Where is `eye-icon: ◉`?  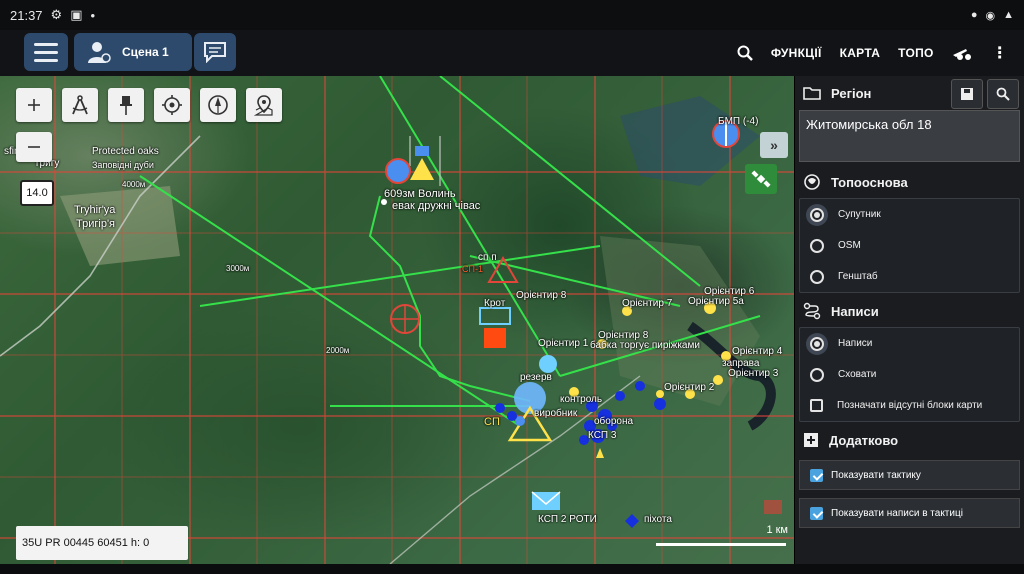
eye-icon: ◉ is located at coordinates (990, 15).